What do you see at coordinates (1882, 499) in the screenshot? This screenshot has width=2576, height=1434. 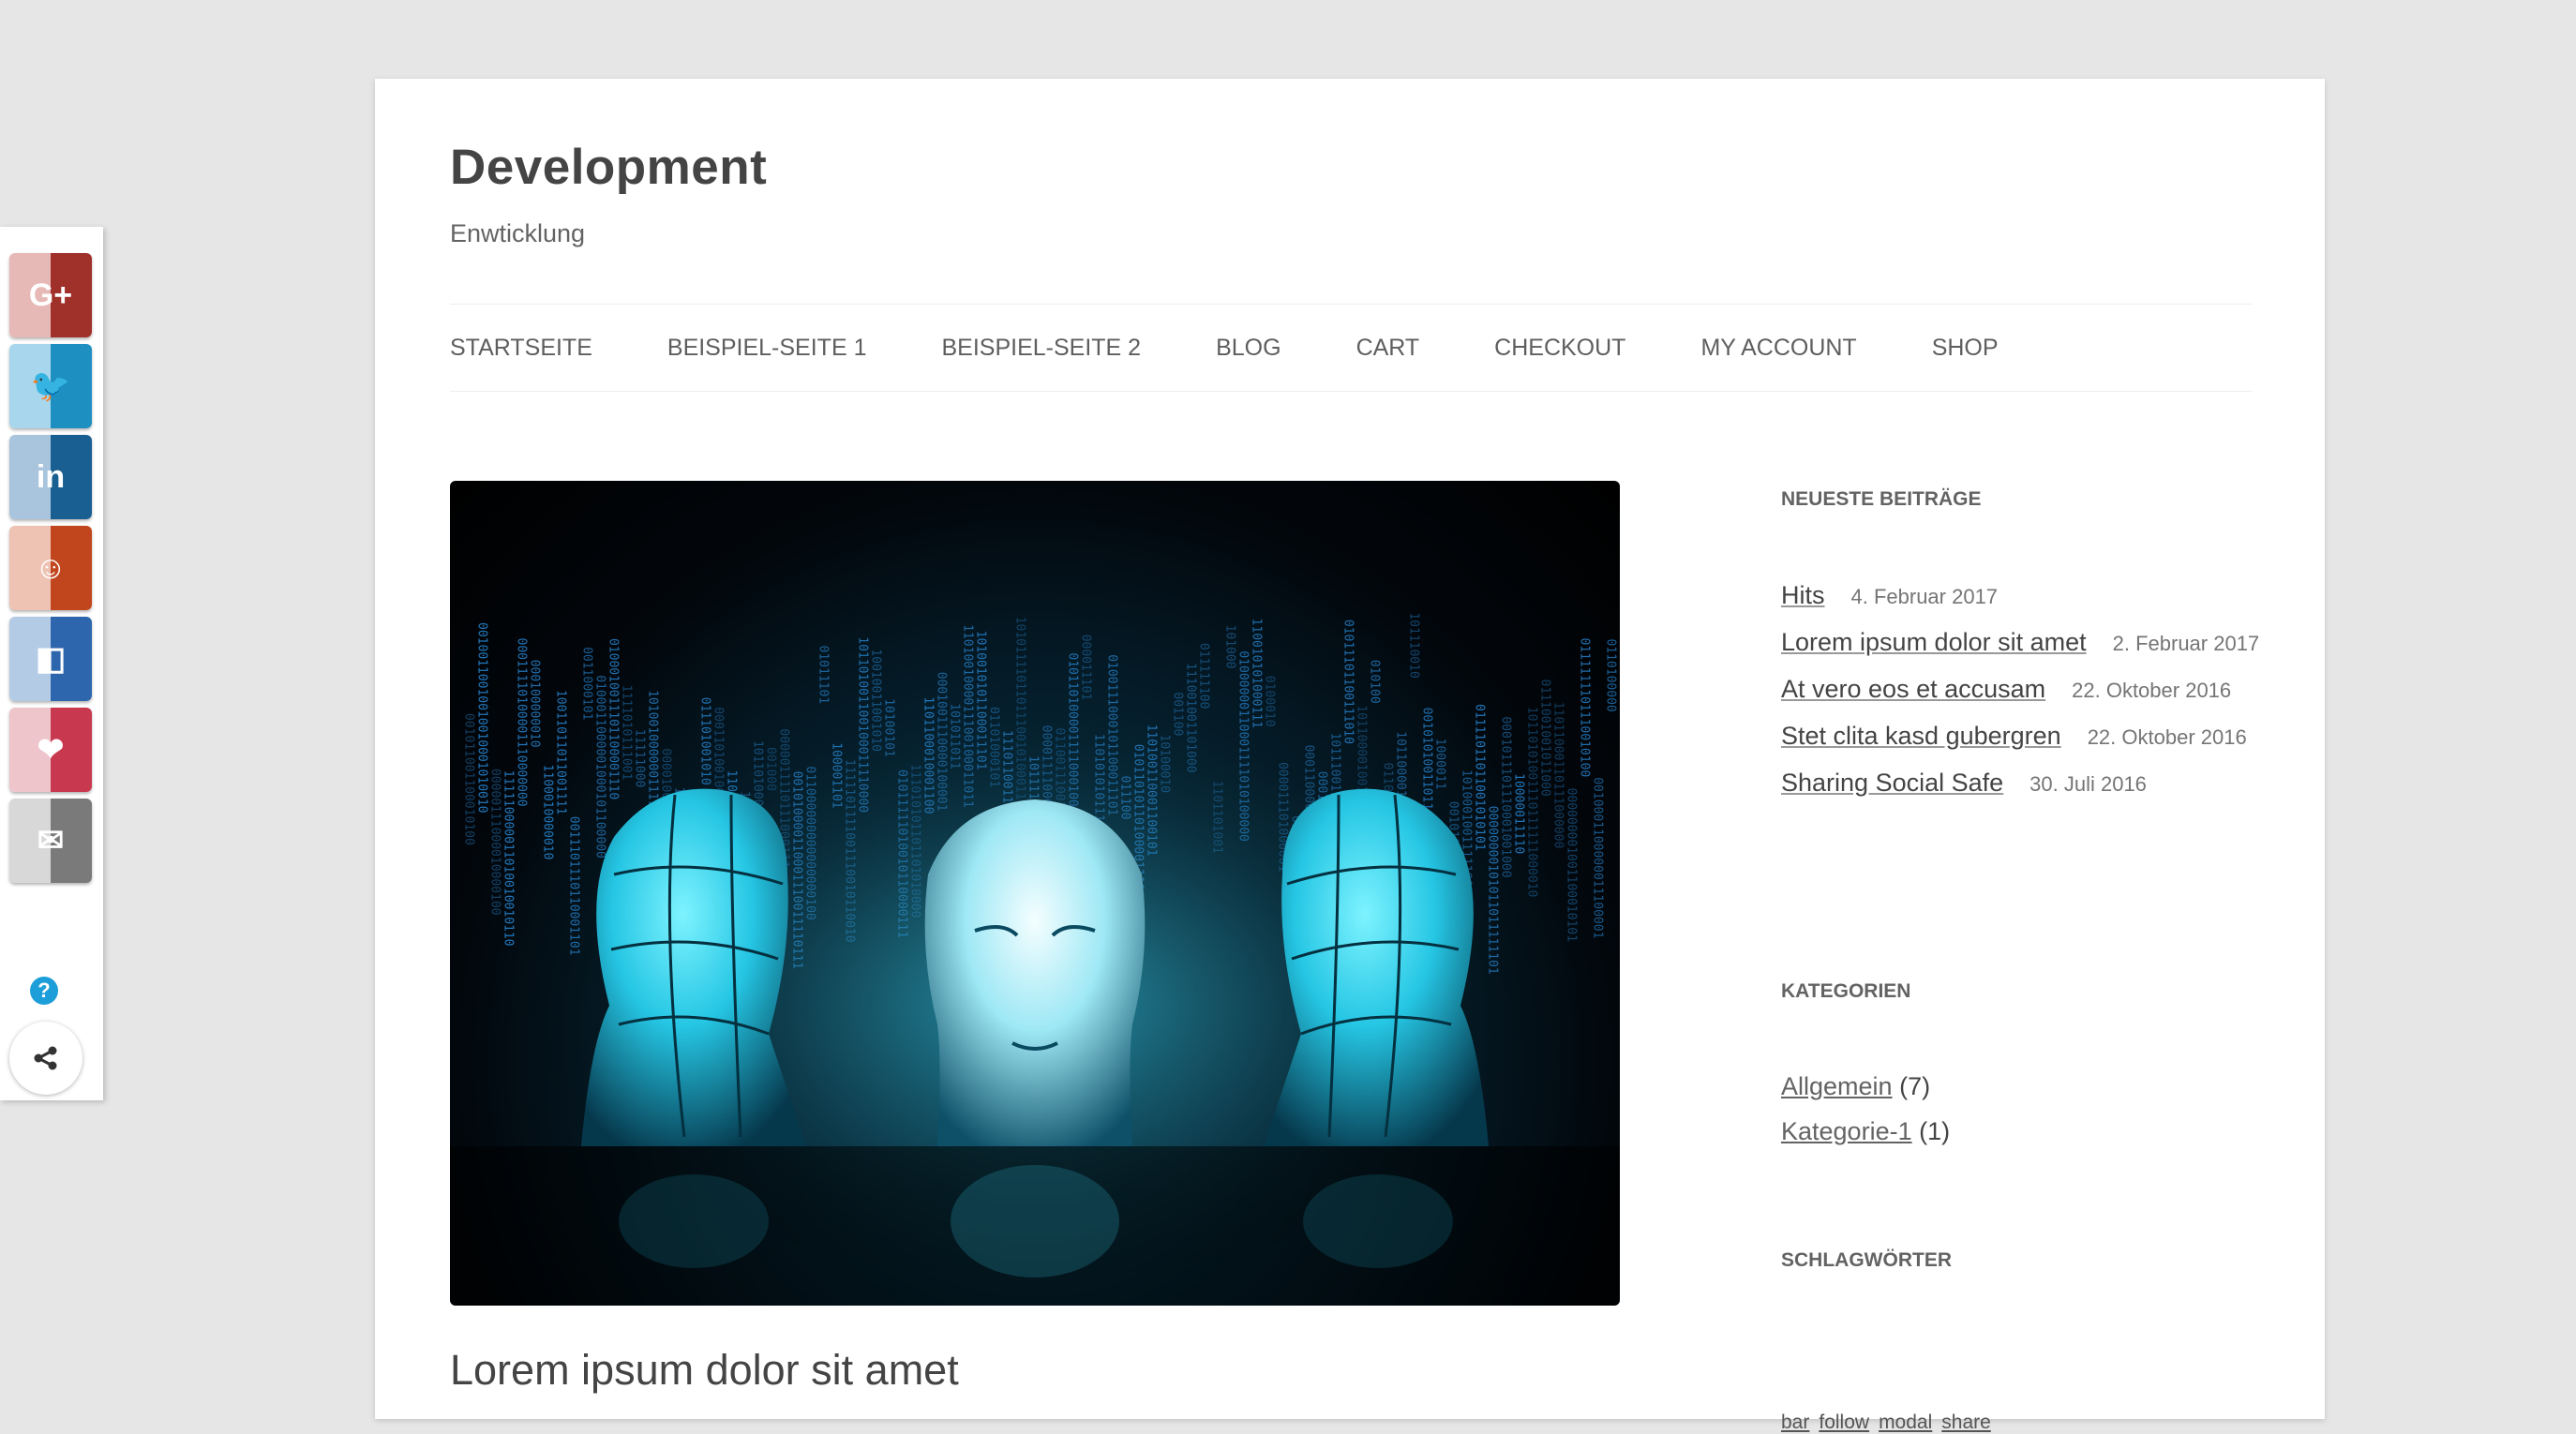 I see `recent-posts-title: NEUESTE BEITRÄGE` at bounding box center [1882, 499].